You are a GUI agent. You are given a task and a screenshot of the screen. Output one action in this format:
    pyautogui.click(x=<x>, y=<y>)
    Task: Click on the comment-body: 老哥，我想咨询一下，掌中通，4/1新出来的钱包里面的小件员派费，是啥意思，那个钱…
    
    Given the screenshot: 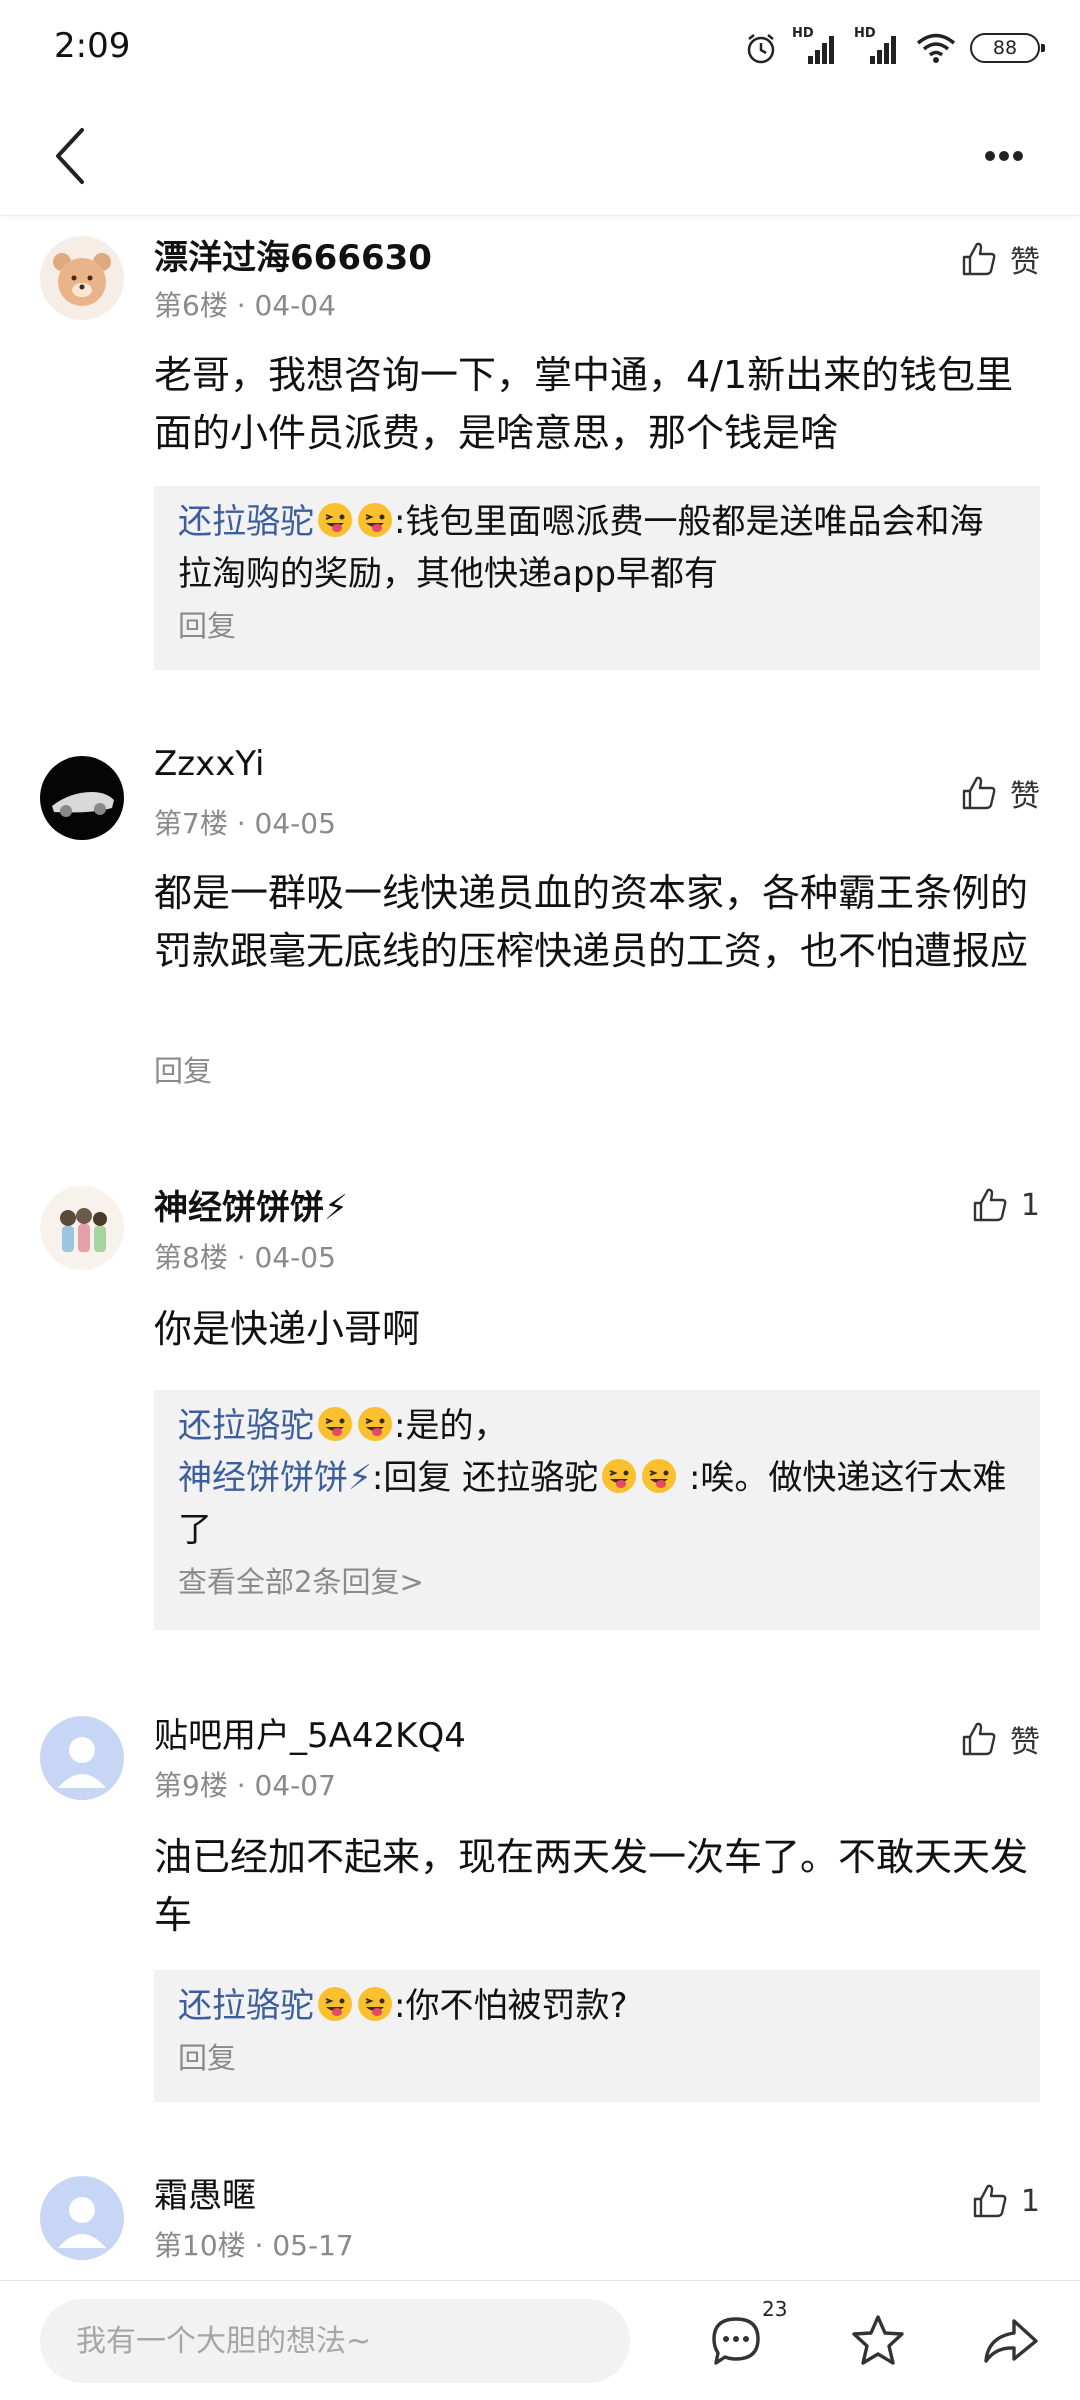 What is the action you would take?
    pyautogui.click(x=584, y=404)
    